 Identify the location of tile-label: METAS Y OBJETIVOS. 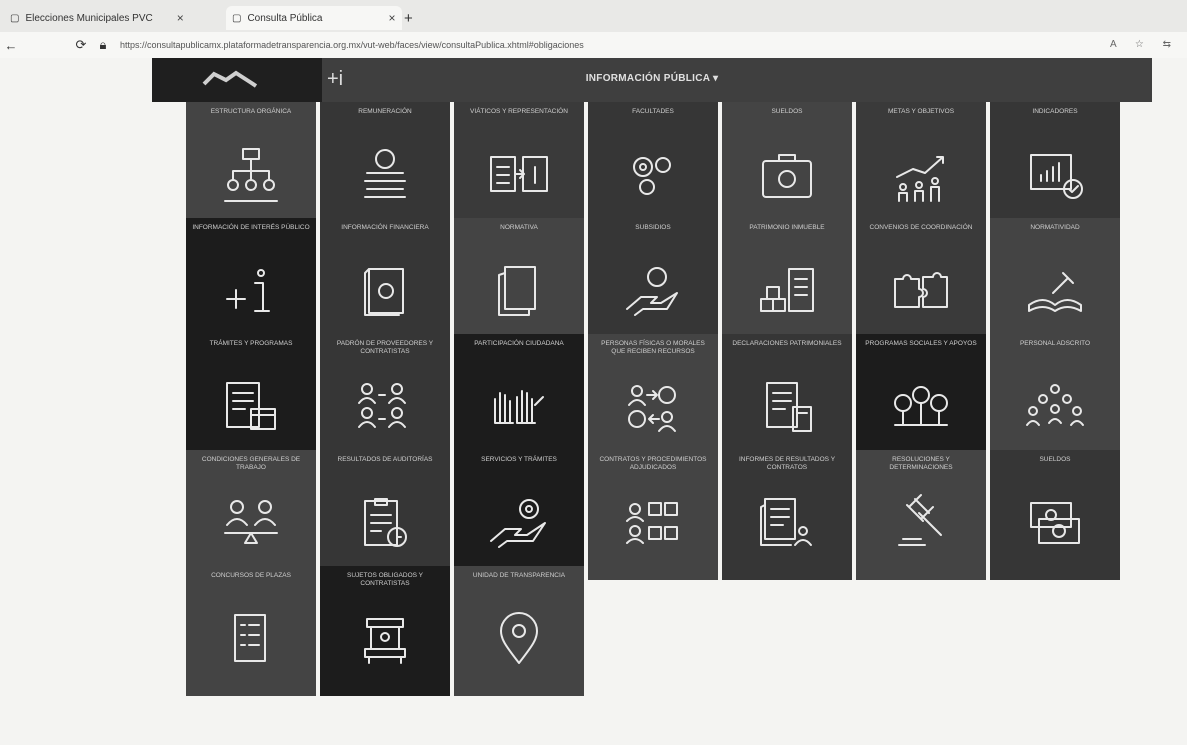
(921, 111).